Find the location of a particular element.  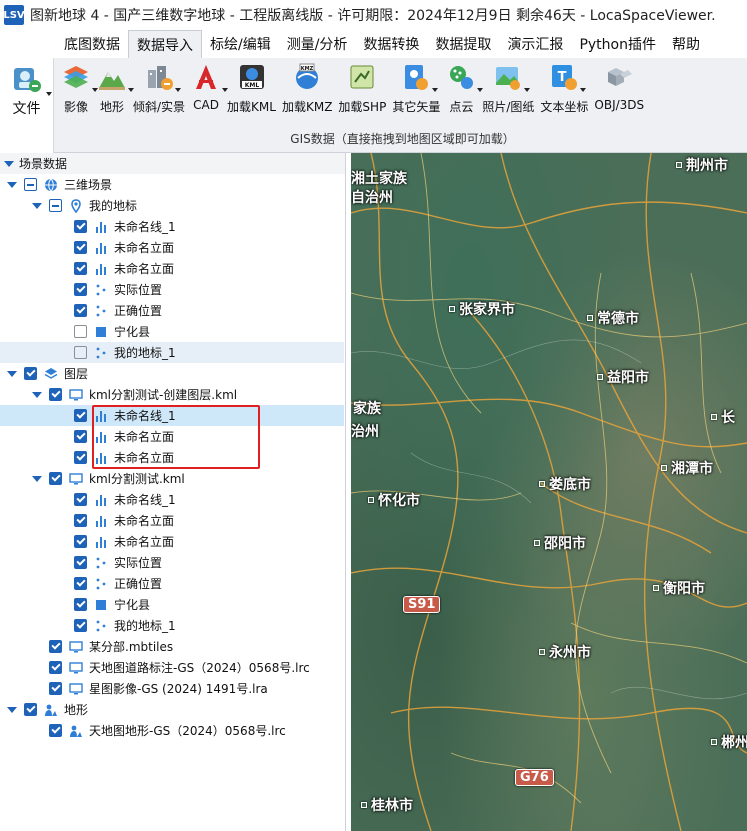

ribbon-button-9: 照片/图纸 is located at coordinates (508, 88).